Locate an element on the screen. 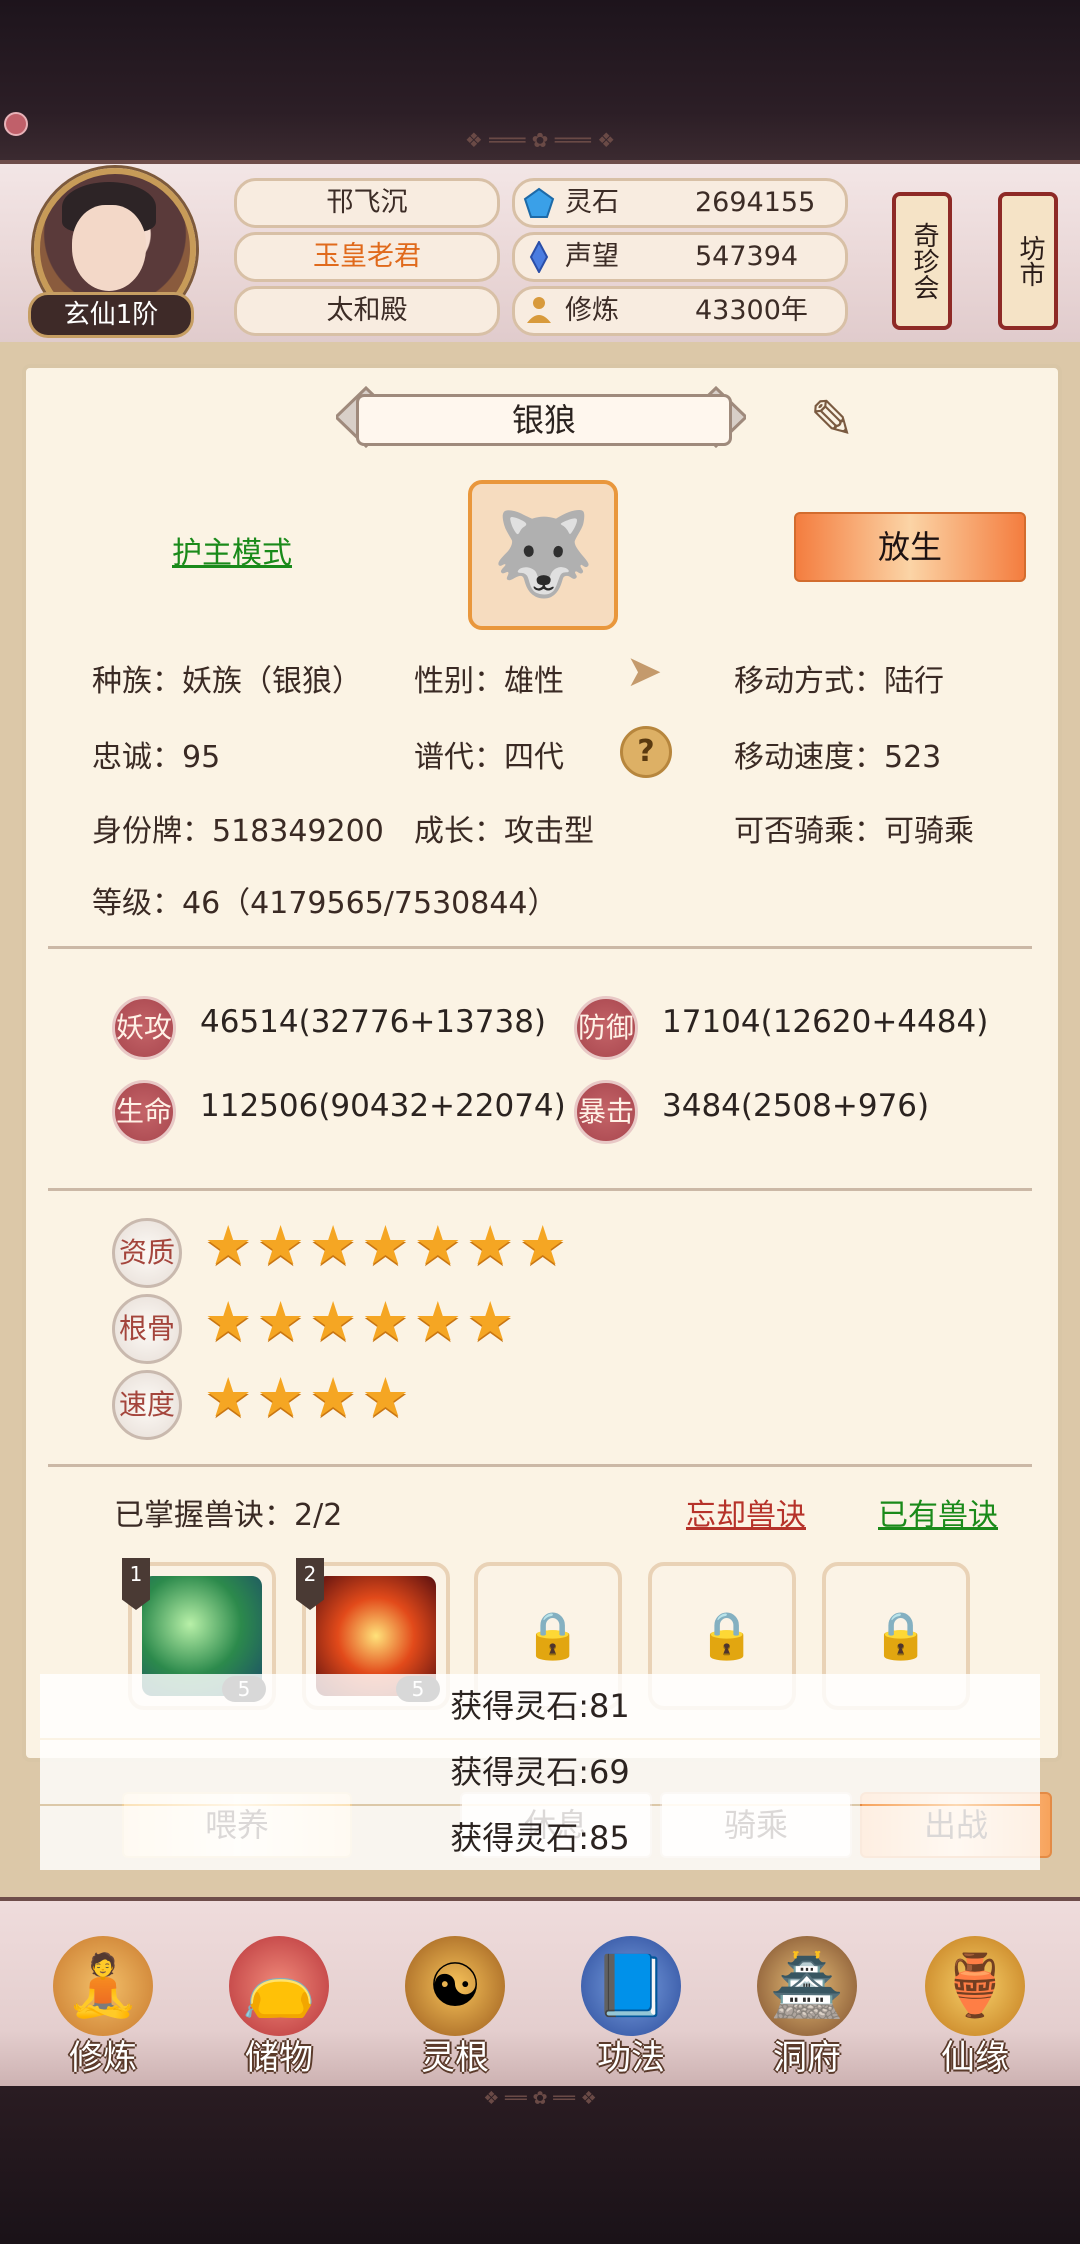  pet-growth: 成长：攻击型 is located at coordinates (504, 831).